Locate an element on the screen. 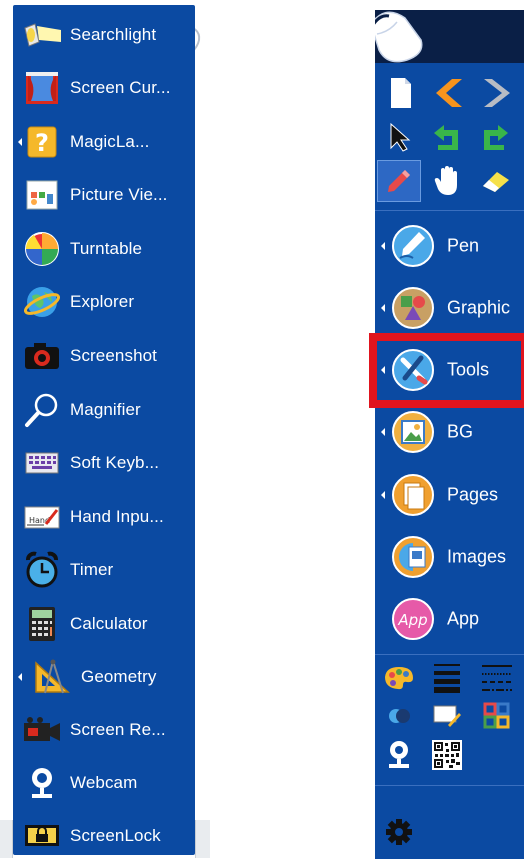 The image size is (524, 859). redo-button is located at coordinates (495, 137).